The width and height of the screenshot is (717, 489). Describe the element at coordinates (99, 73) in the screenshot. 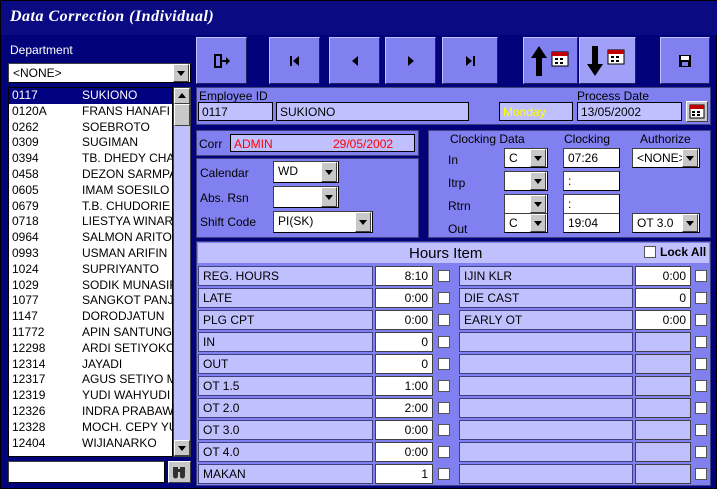

I see `department-select: <NONE>` at that location.